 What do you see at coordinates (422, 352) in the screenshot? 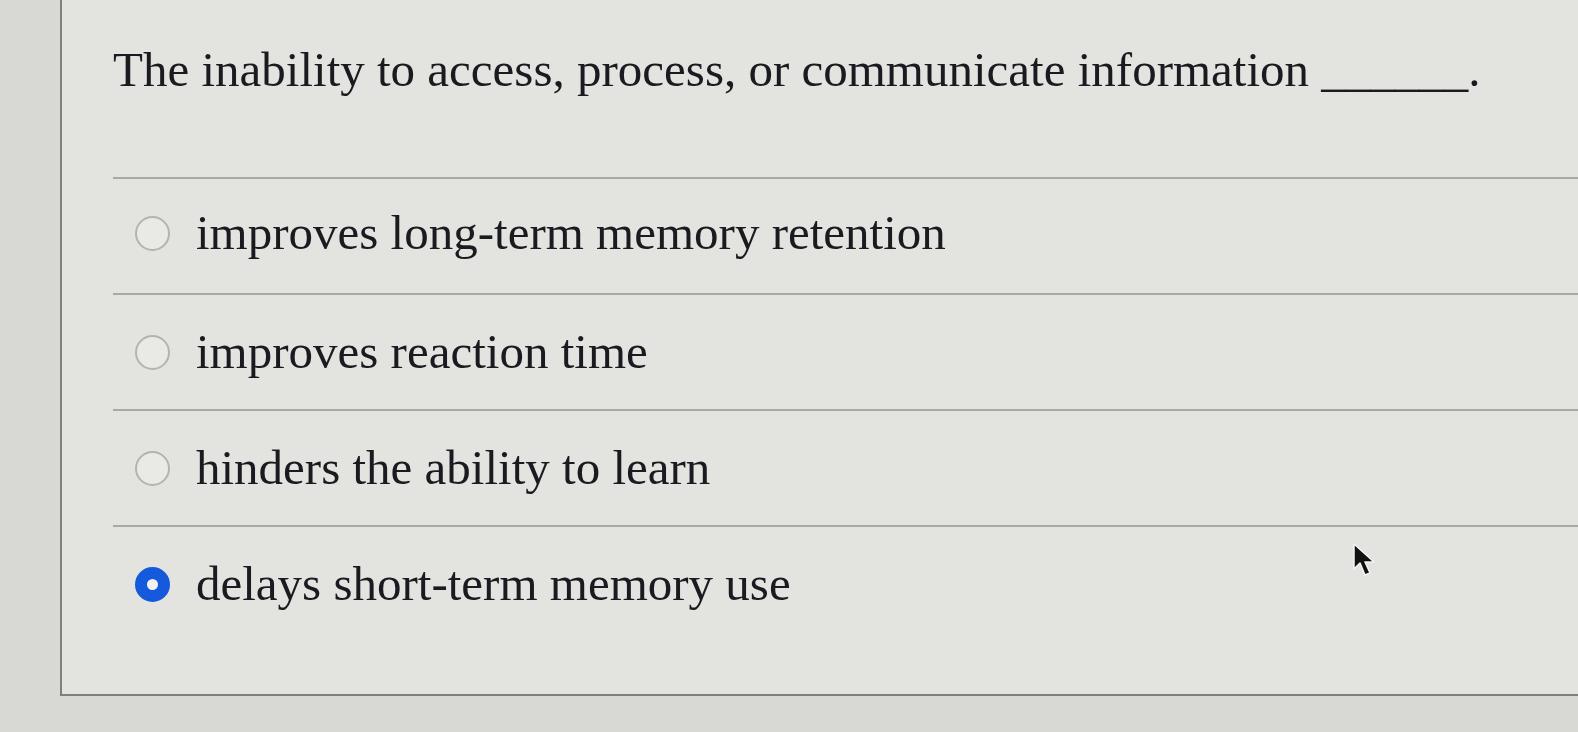
I see `option-label: improves reaction time` at bounding box center [422, 352].